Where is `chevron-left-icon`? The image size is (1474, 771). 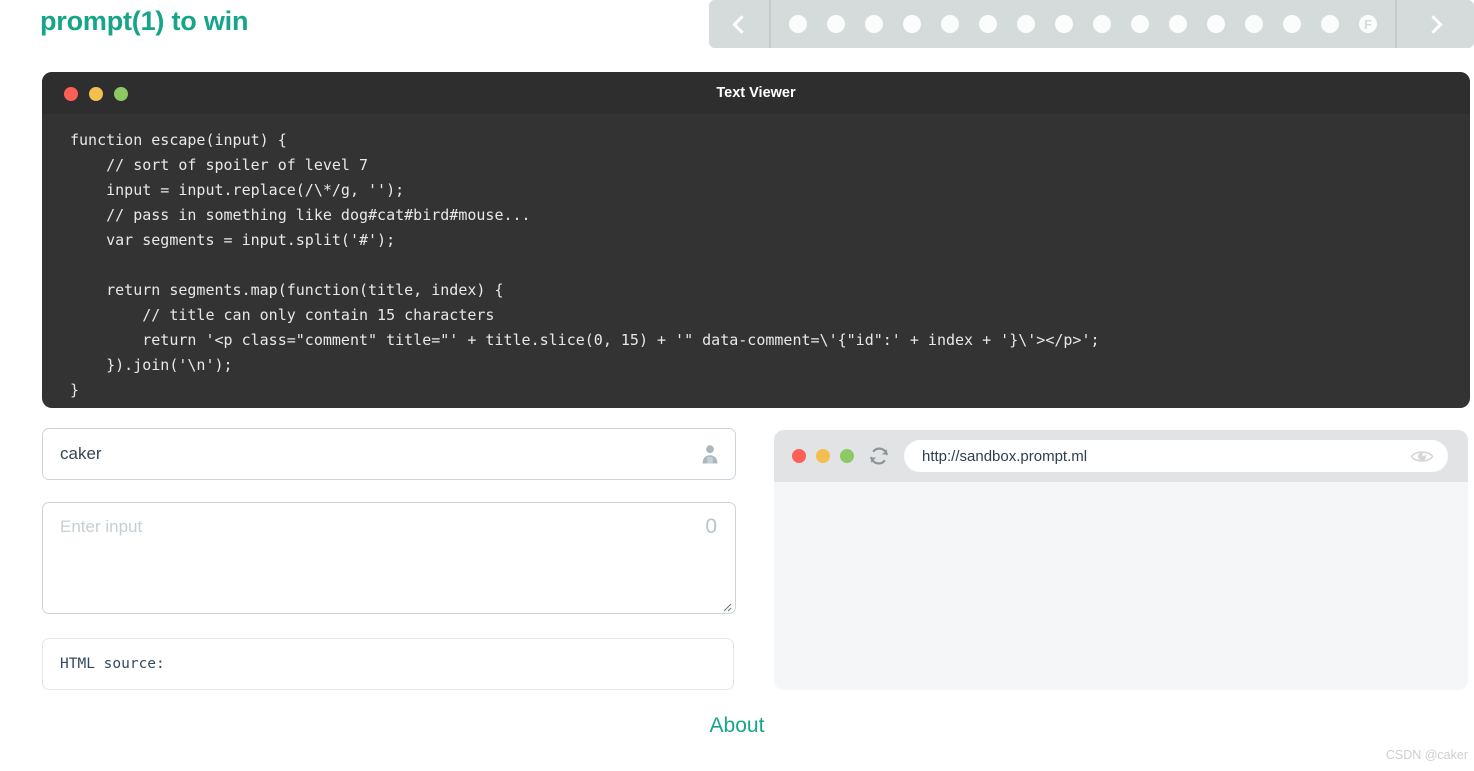 chevron-left-icon is located at coordinates (741, 24).